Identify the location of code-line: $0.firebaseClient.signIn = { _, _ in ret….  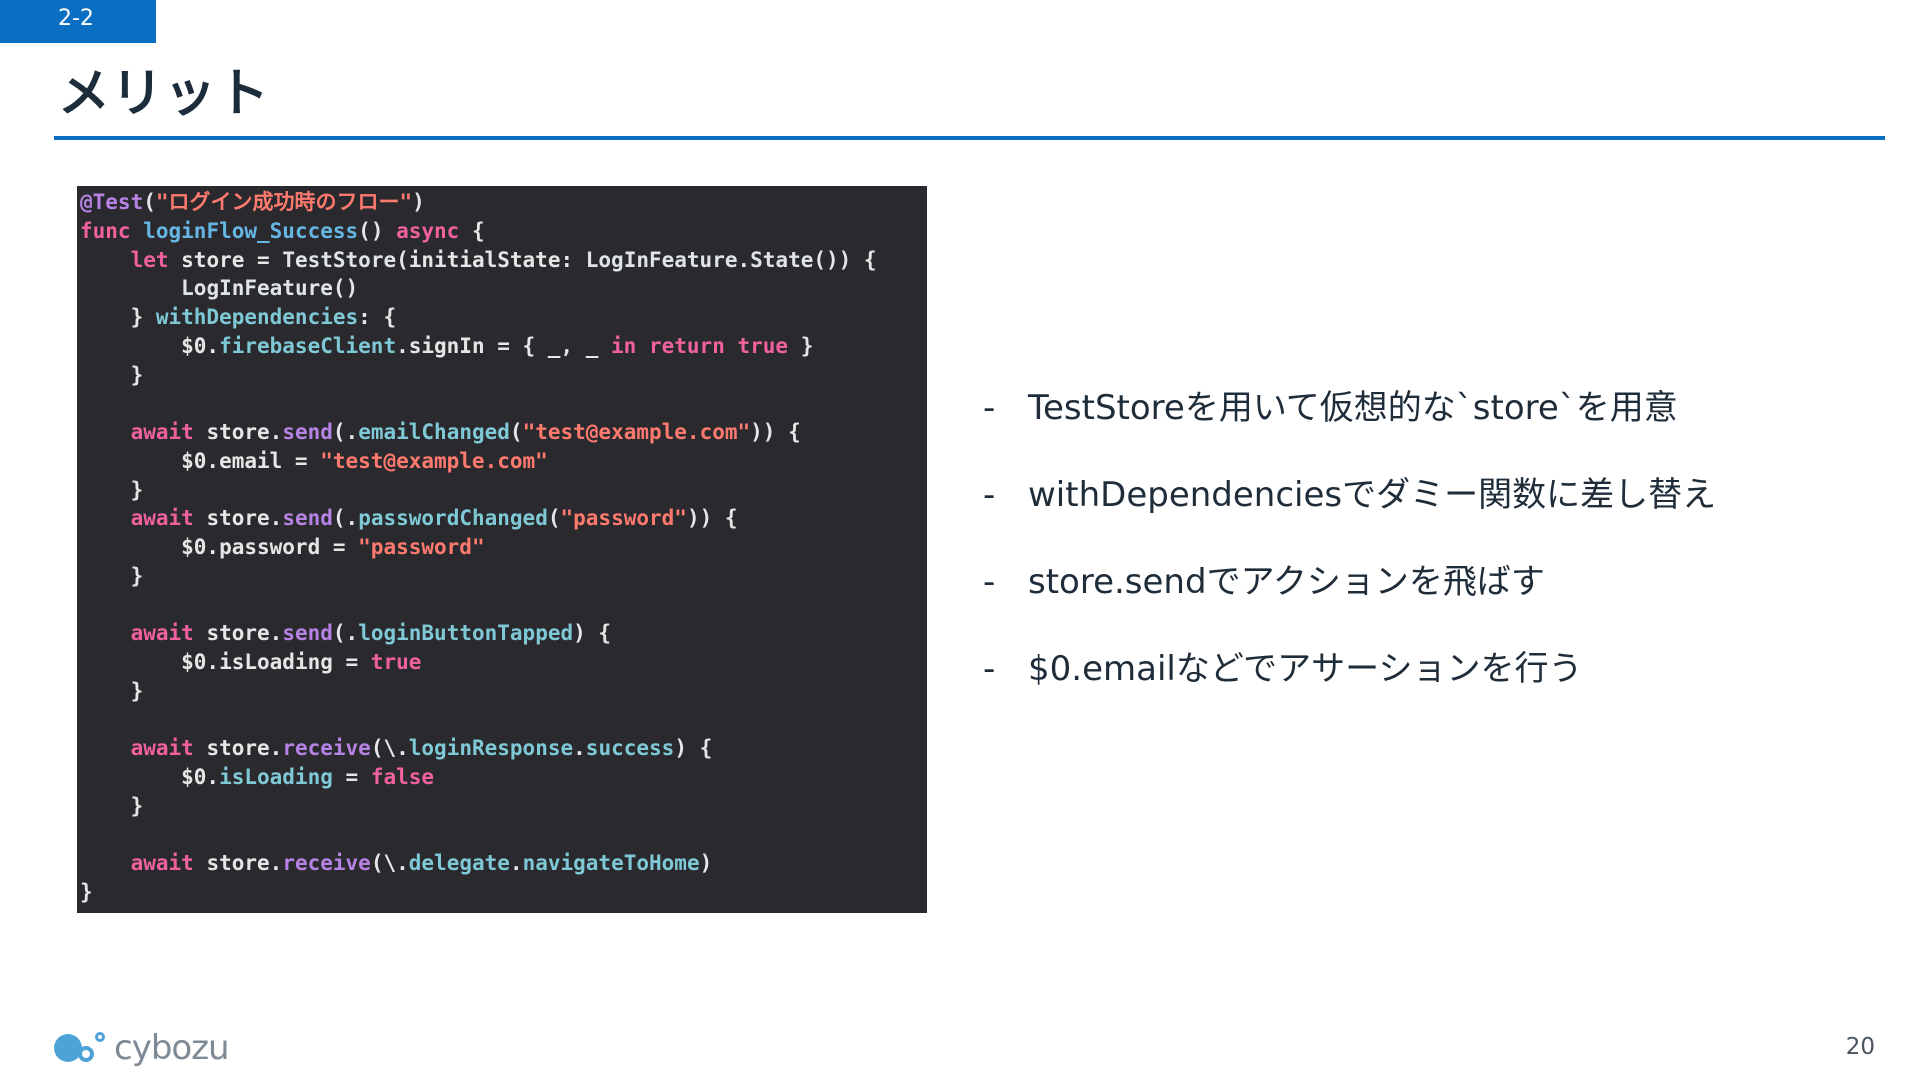
(503, 346).